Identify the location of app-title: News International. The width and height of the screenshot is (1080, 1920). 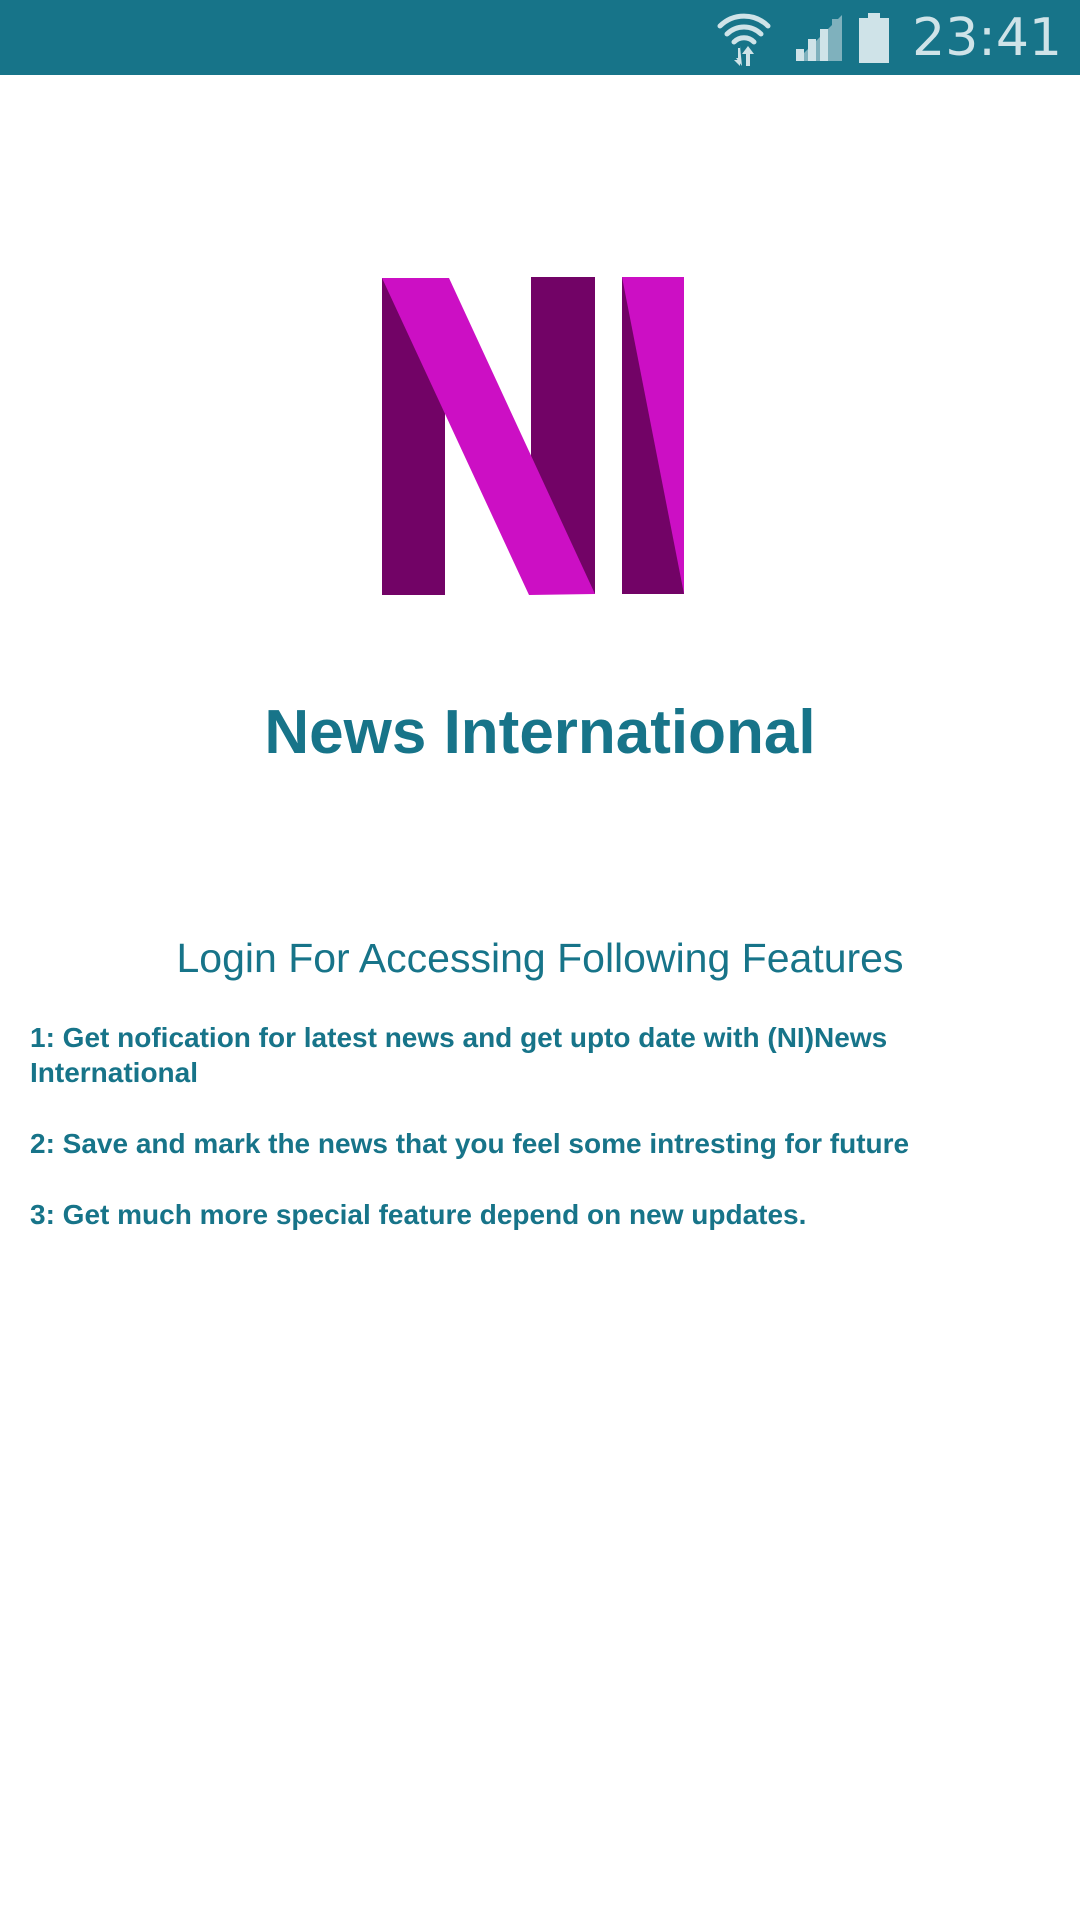
(540, 732).